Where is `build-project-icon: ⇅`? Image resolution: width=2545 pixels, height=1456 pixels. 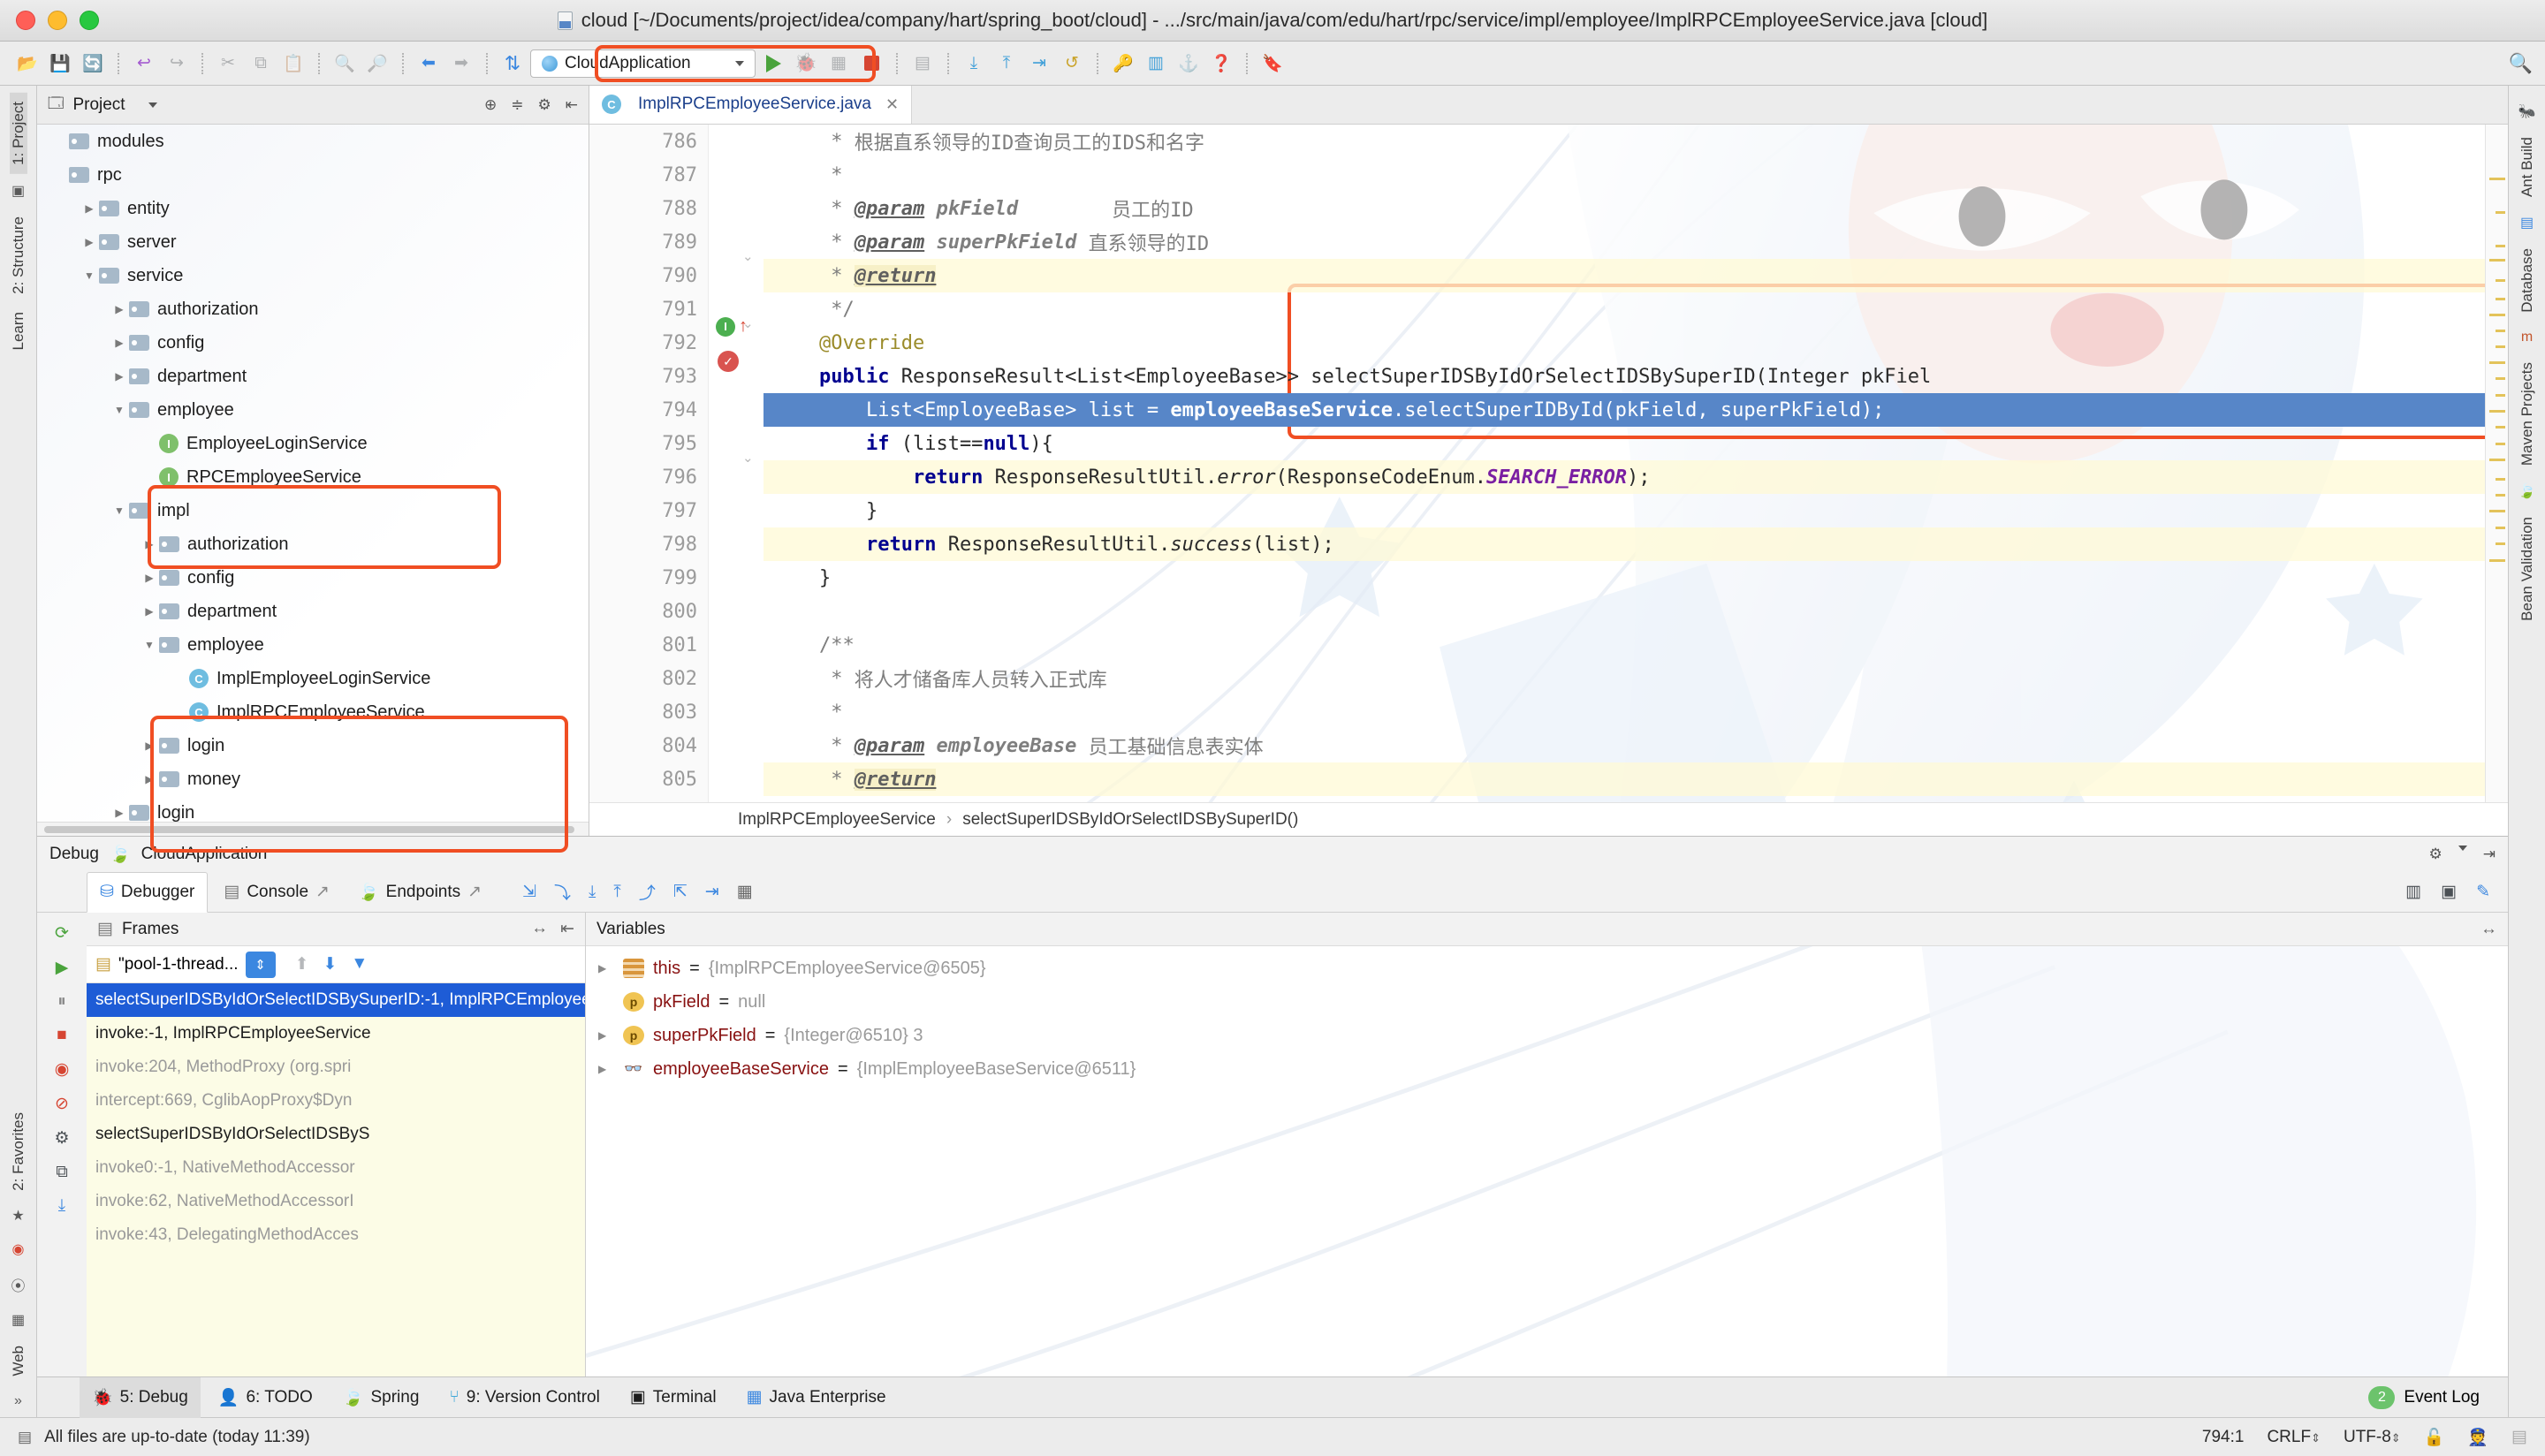 build-project-icon: ⇅ is located at coordinates (513, 64).